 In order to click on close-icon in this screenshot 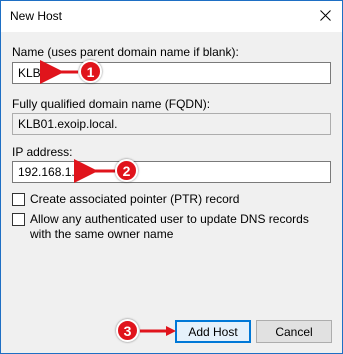, I will do `click(325, 17)`.